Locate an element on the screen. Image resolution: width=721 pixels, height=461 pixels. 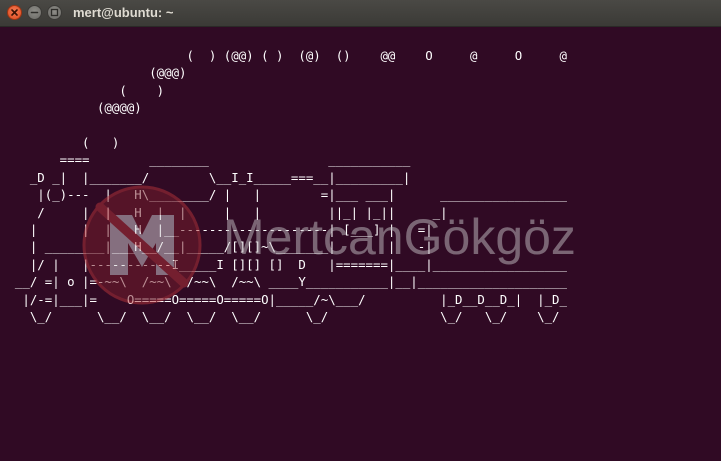
maximize-button is located at coordinates (54, 12).